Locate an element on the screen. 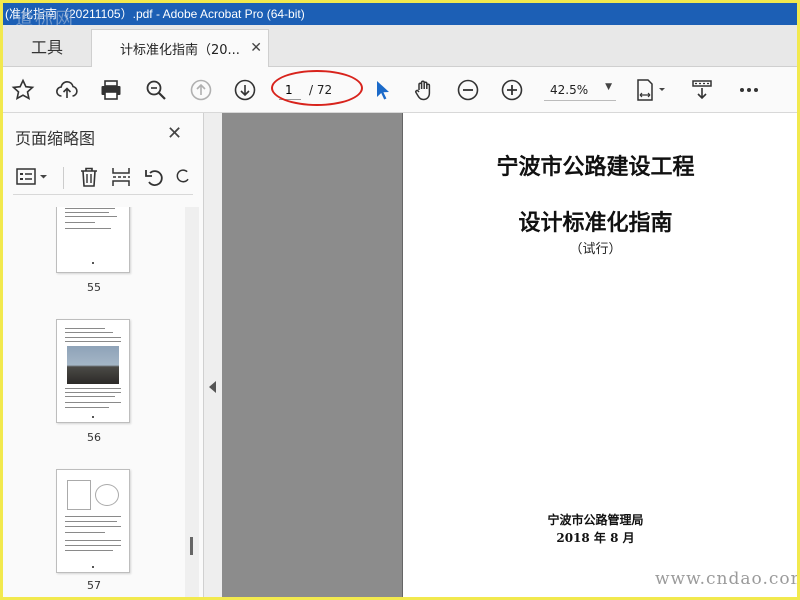 This screenshot has width=800, height=600. more-options-icon is located at coordinates (749, 90).